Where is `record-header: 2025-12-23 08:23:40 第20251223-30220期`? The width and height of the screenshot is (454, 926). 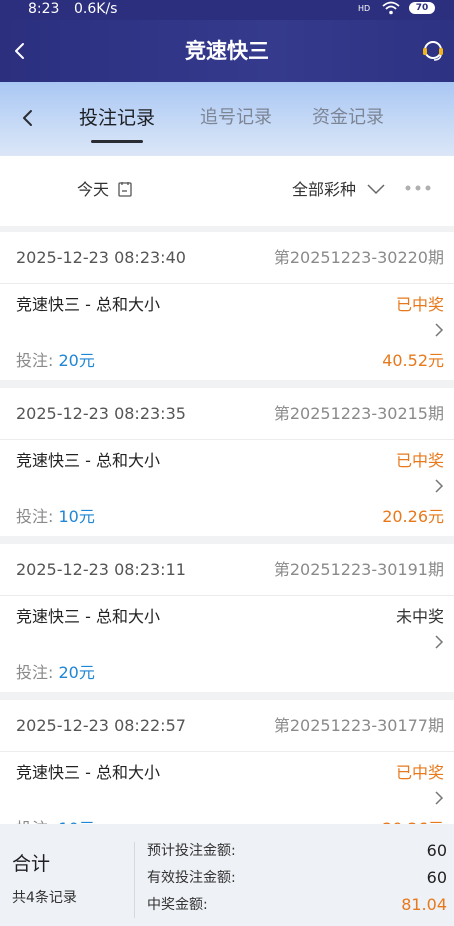 record-header: 2025-12-23 08:23:40 第20251223-30220期 is located at coordinates (227, 258).